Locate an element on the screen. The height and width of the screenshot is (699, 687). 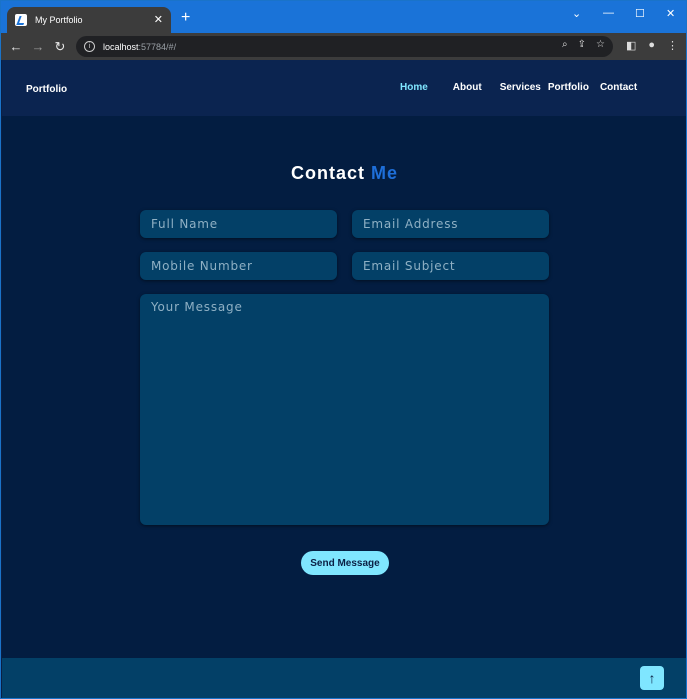
nav-portfolio: Portfolio is located at coordinates (568, 87).